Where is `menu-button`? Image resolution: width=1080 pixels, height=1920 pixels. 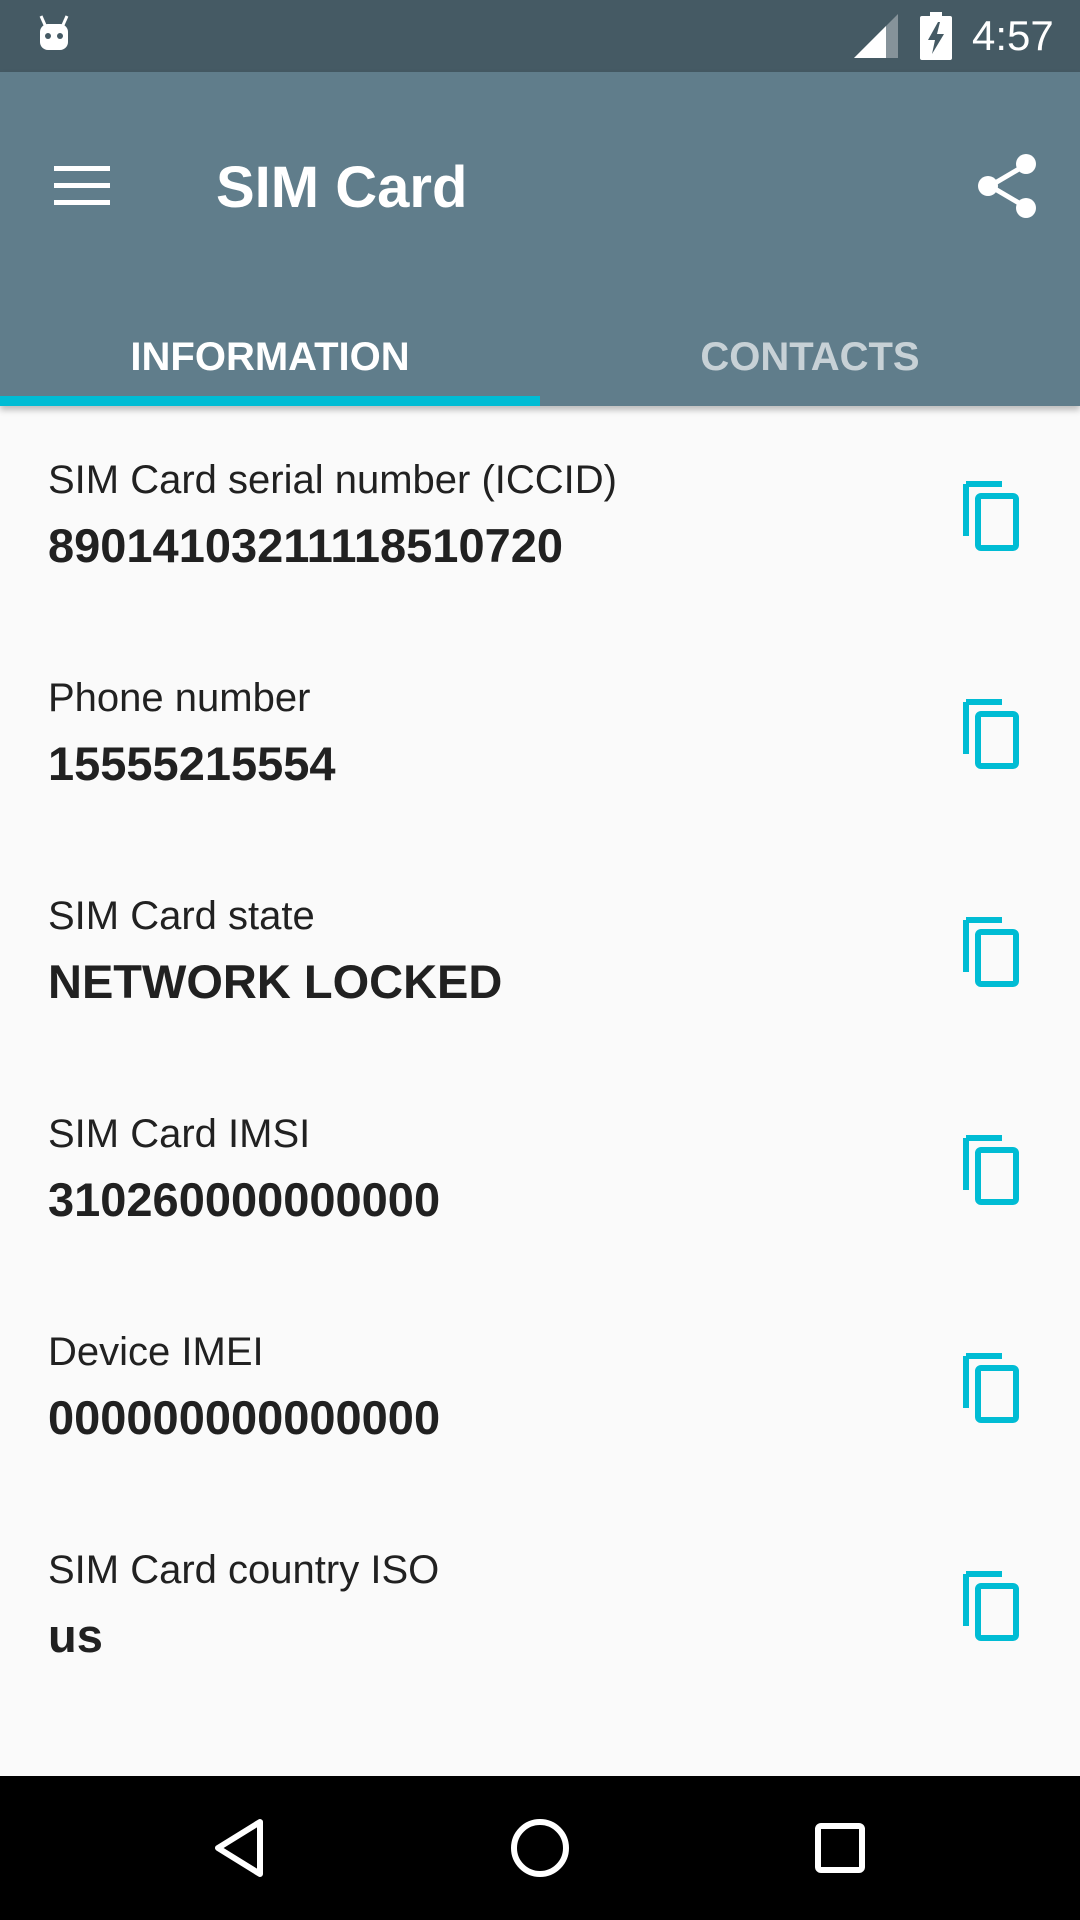 menu-button is located at coordinates (82, 186).